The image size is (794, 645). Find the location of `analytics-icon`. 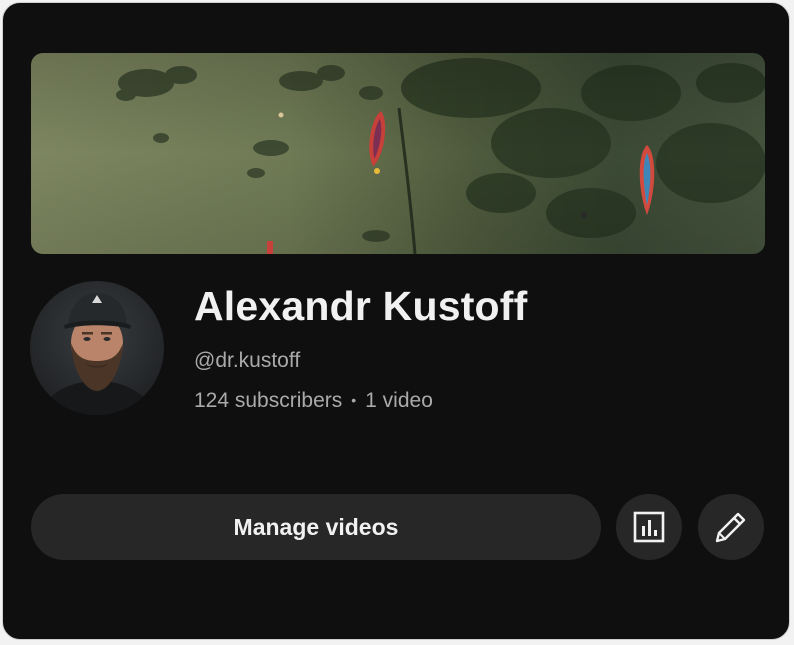

analytics-icon is located at coordinates (649, 527).